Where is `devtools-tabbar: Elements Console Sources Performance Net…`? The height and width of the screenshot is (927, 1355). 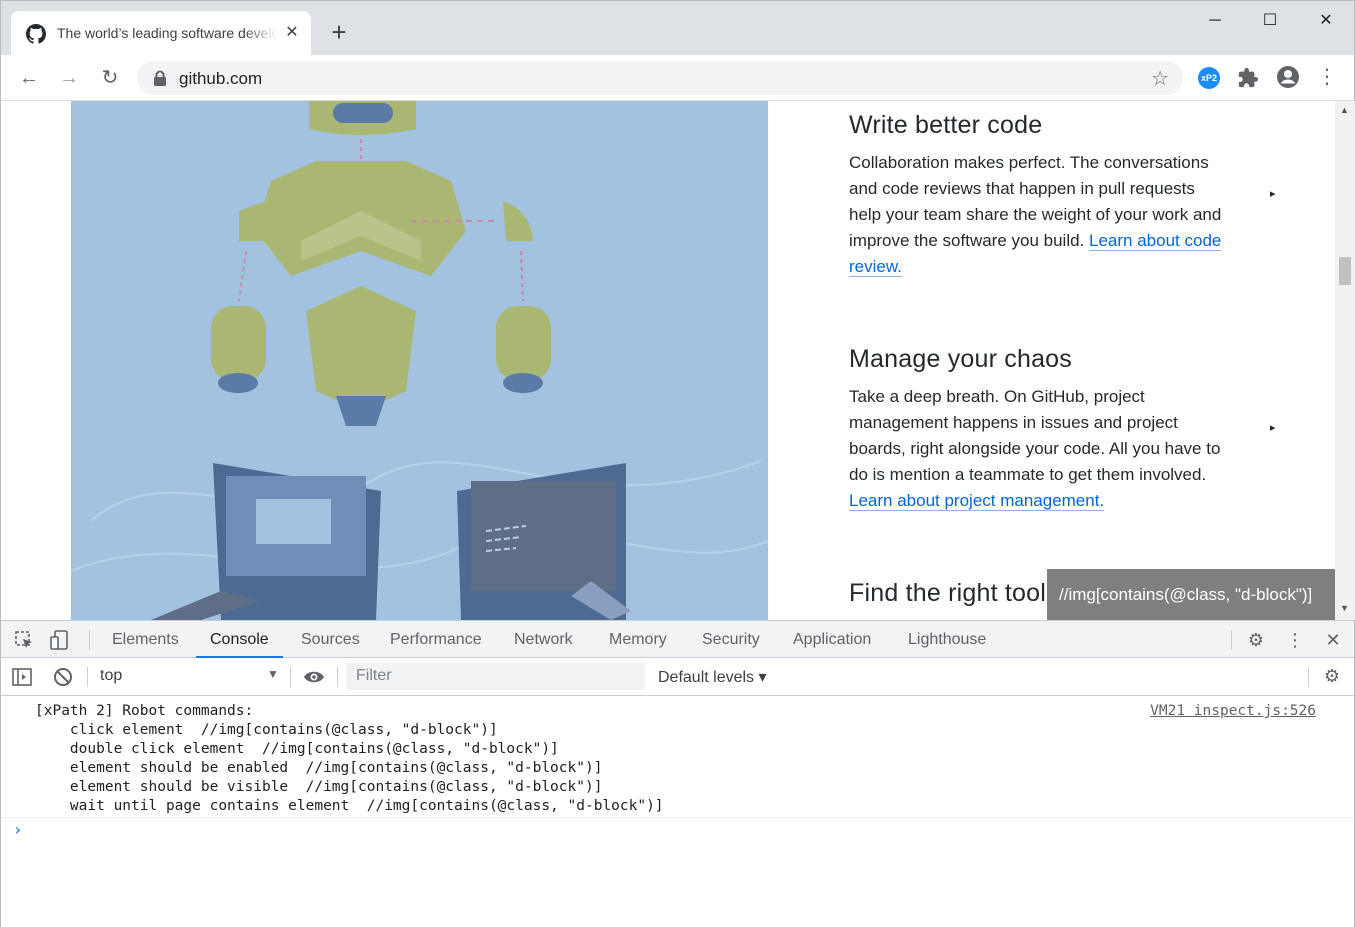
devtools-tabbar: Elements Console Sources Performance Net… is located at coordinates (677, 639).